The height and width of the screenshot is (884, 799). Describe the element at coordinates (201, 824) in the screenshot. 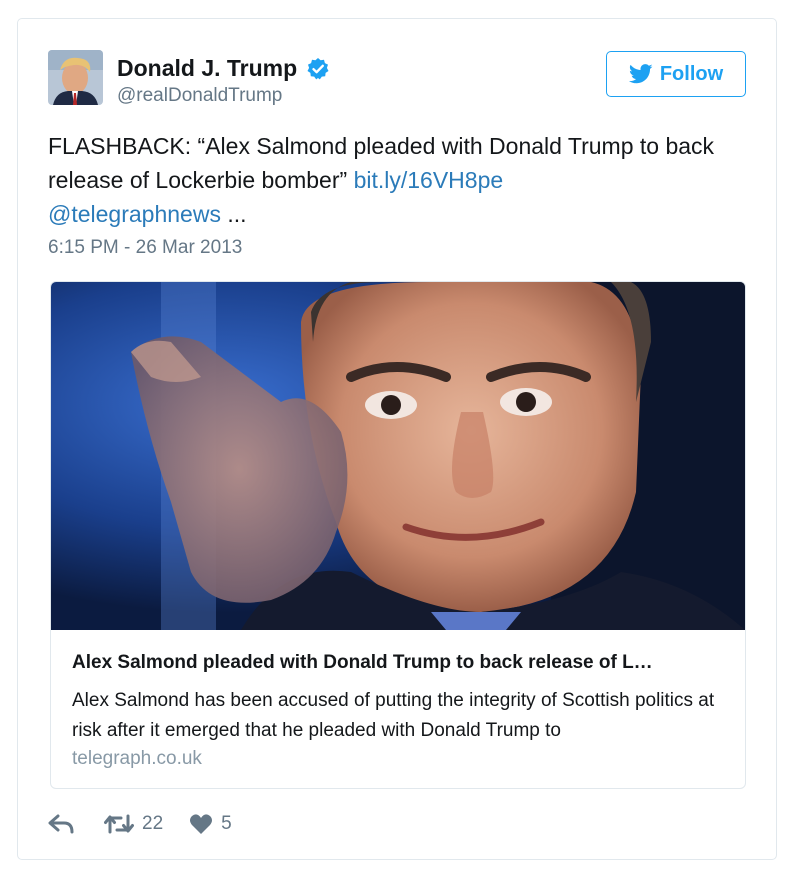

I see `heart-icon` at that location.